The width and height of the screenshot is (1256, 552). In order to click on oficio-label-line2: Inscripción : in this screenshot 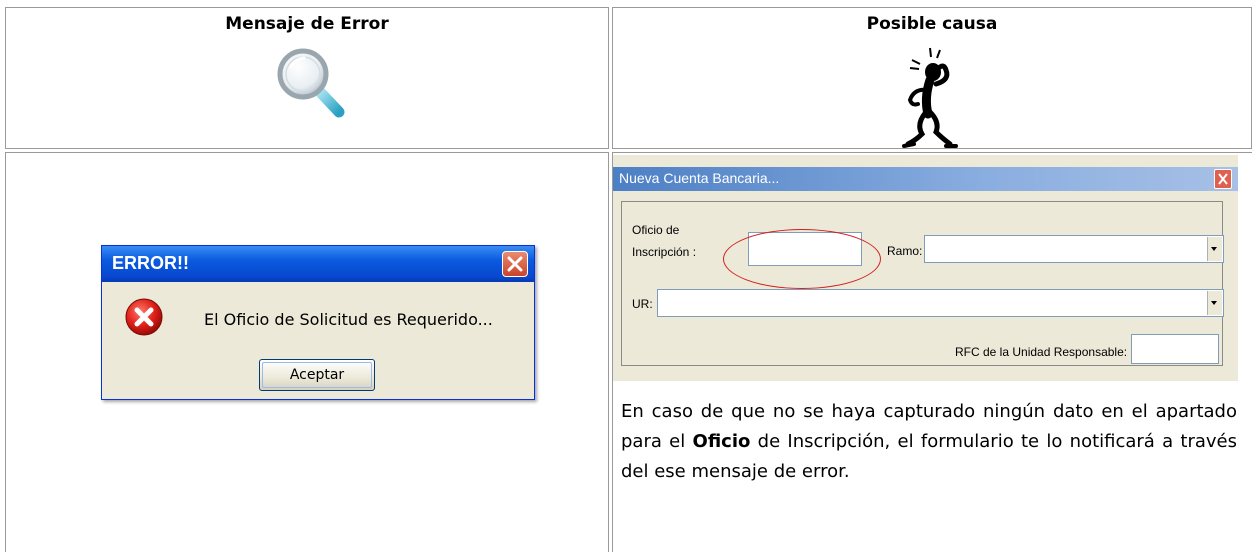, I will do `click(664, 252)`.